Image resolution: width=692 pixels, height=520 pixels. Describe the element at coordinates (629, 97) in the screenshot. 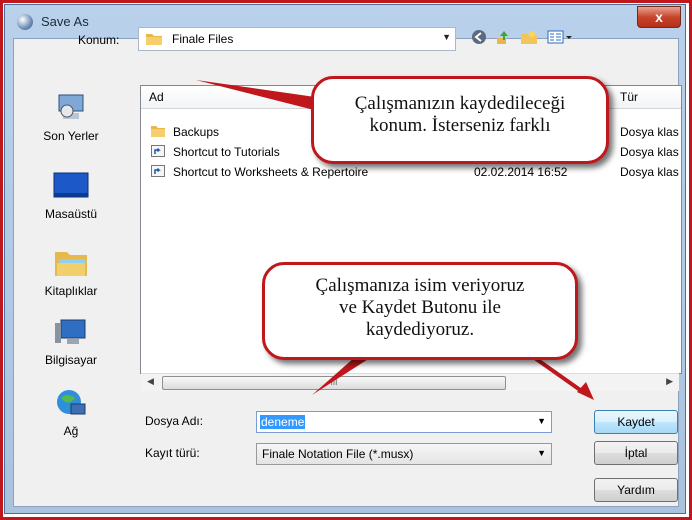

I see `column-type: Tür` at that location.